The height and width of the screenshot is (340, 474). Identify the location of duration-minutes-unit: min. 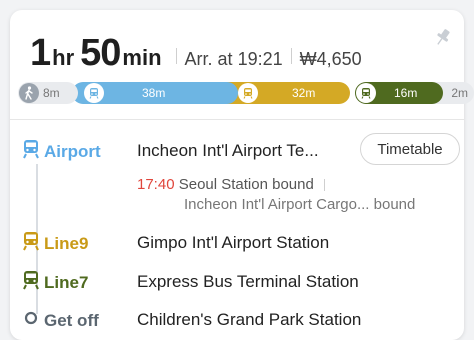
(142, 57).